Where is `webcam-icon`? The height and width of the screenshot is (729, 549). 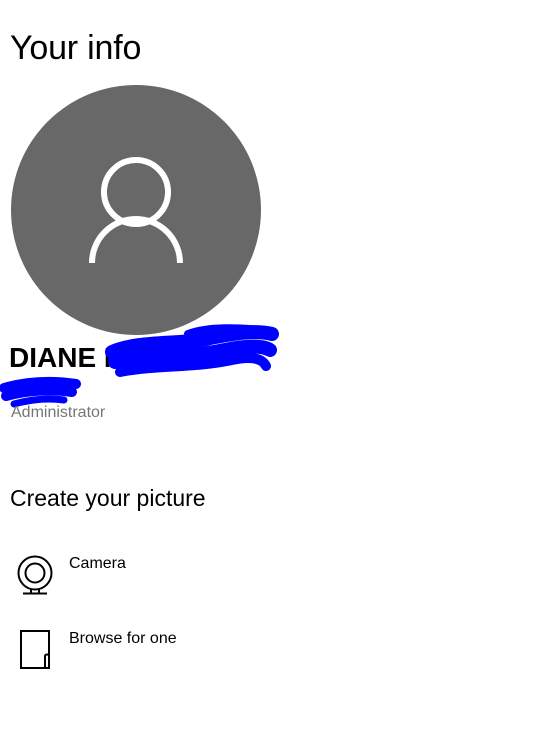 webcam-icon is located at coordinates (35, 575).